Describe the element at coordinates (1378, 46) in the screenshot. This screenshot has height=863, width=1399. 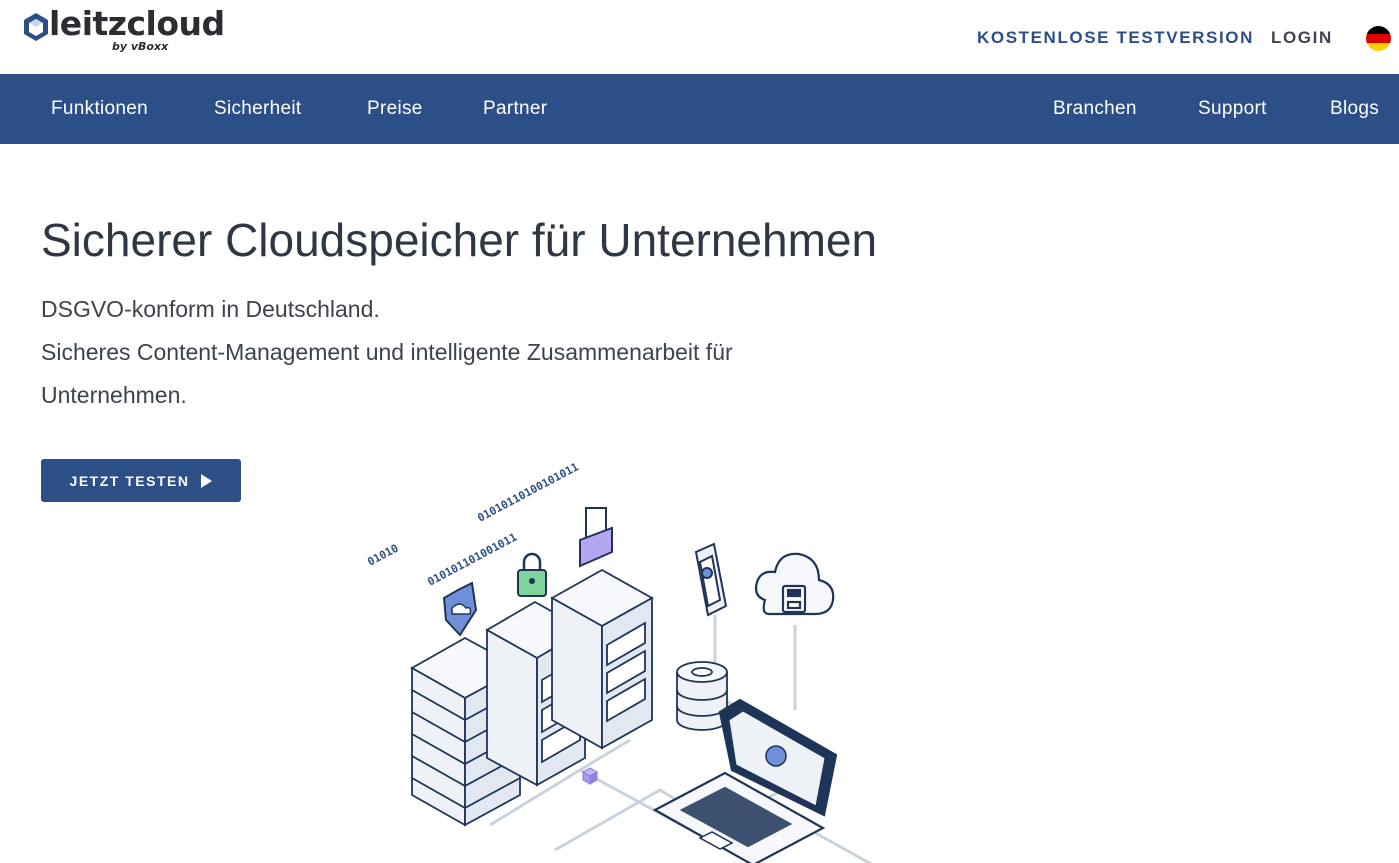
I see `flag-stripe-gold` at that location.